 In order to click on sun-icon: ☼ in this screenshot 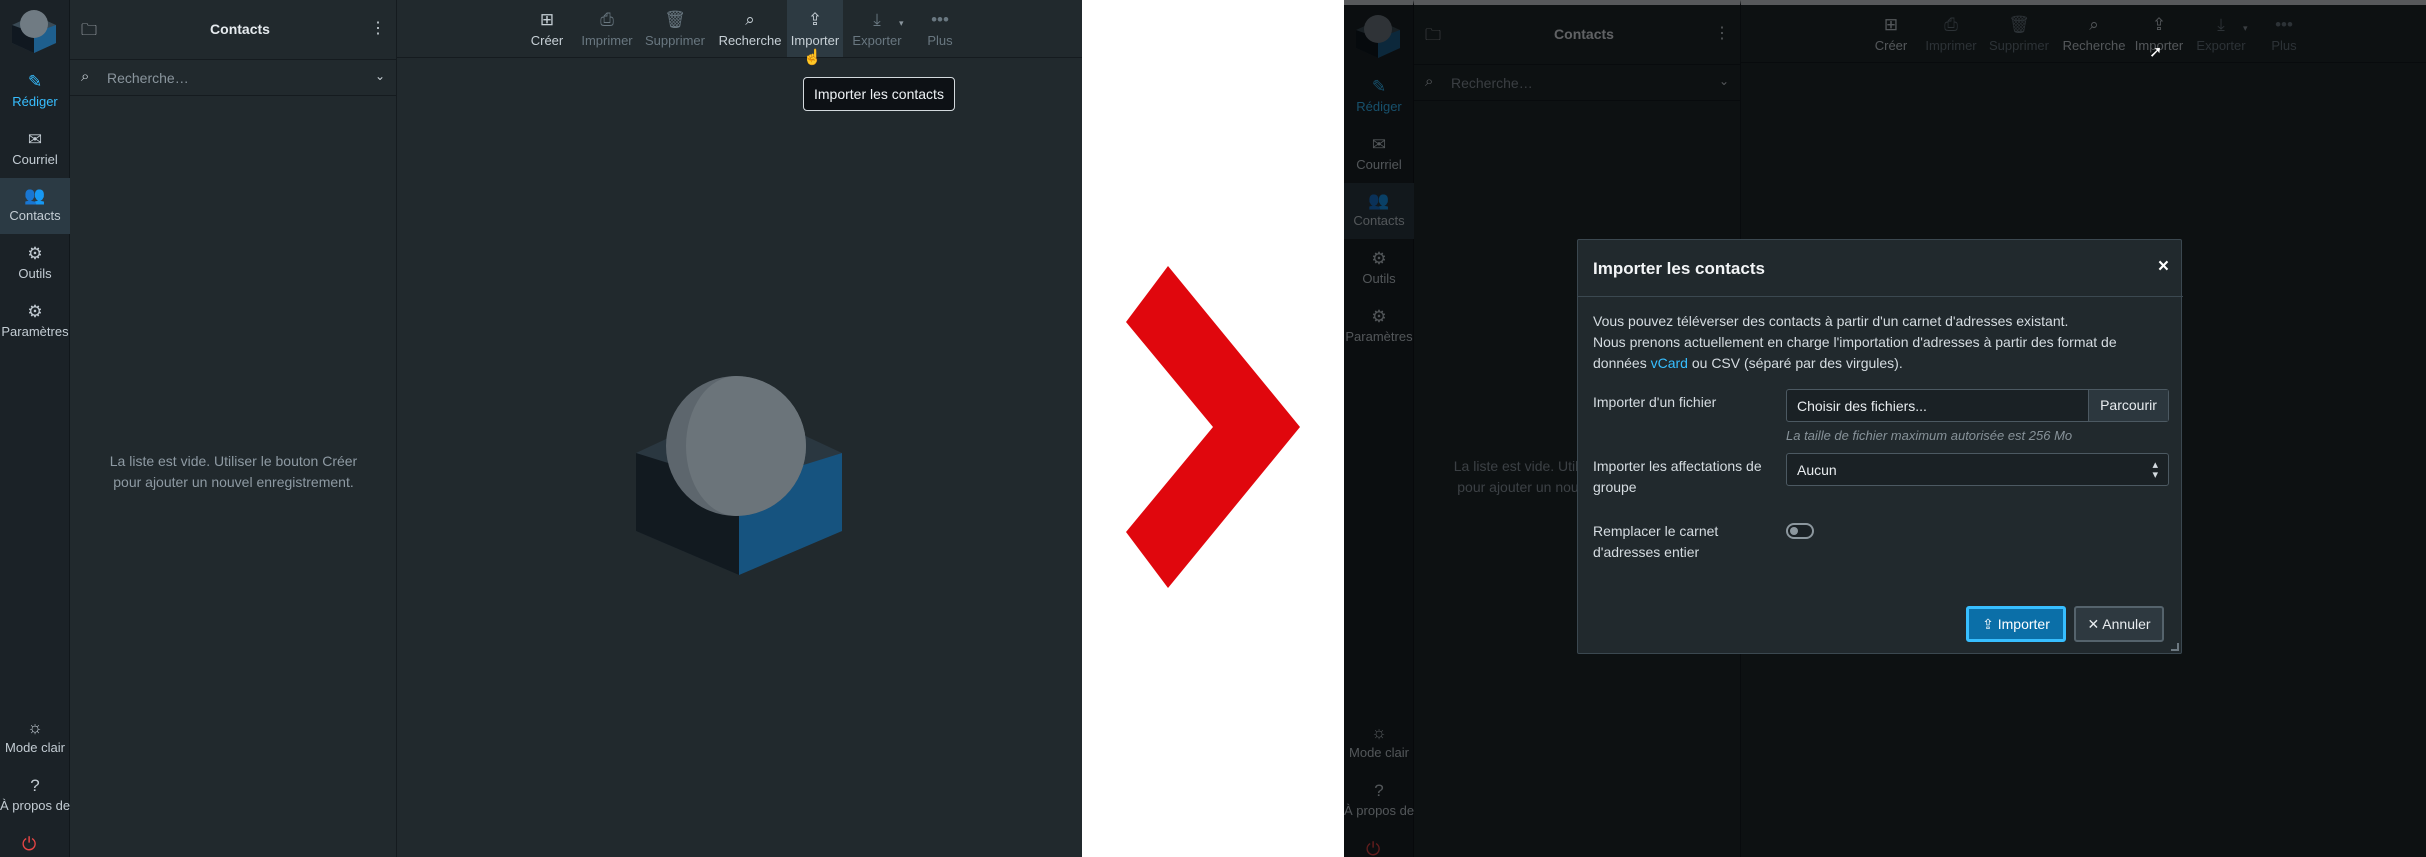, I will do `click(35, 727)`.